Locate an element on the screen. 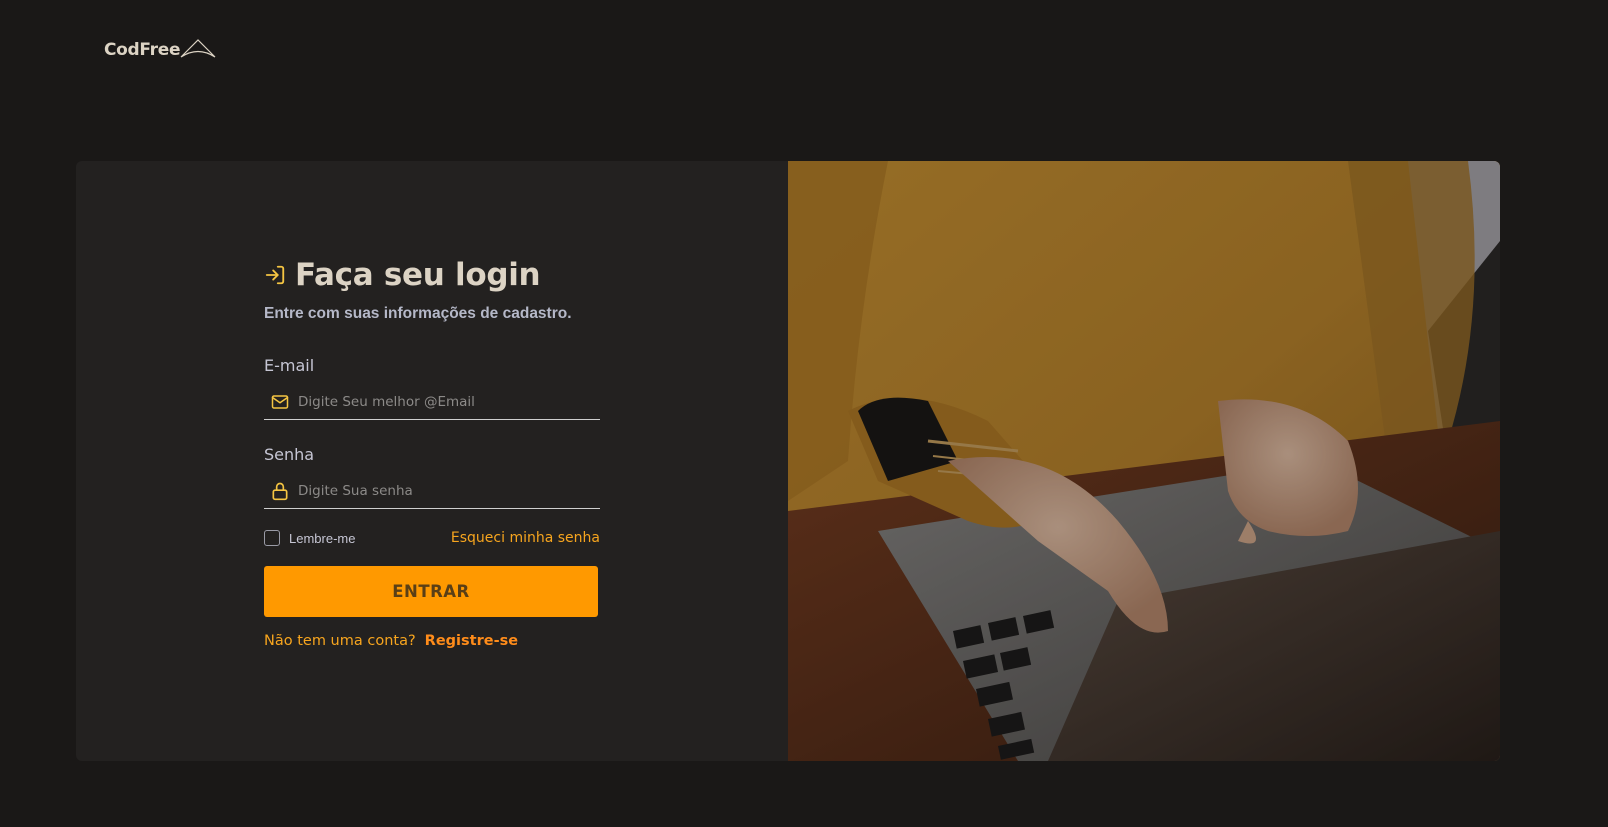 The height and width of the screenshot is (827, 1608). forgot-password-link: Esqueci minha senha is located at coordinates (525, 538).